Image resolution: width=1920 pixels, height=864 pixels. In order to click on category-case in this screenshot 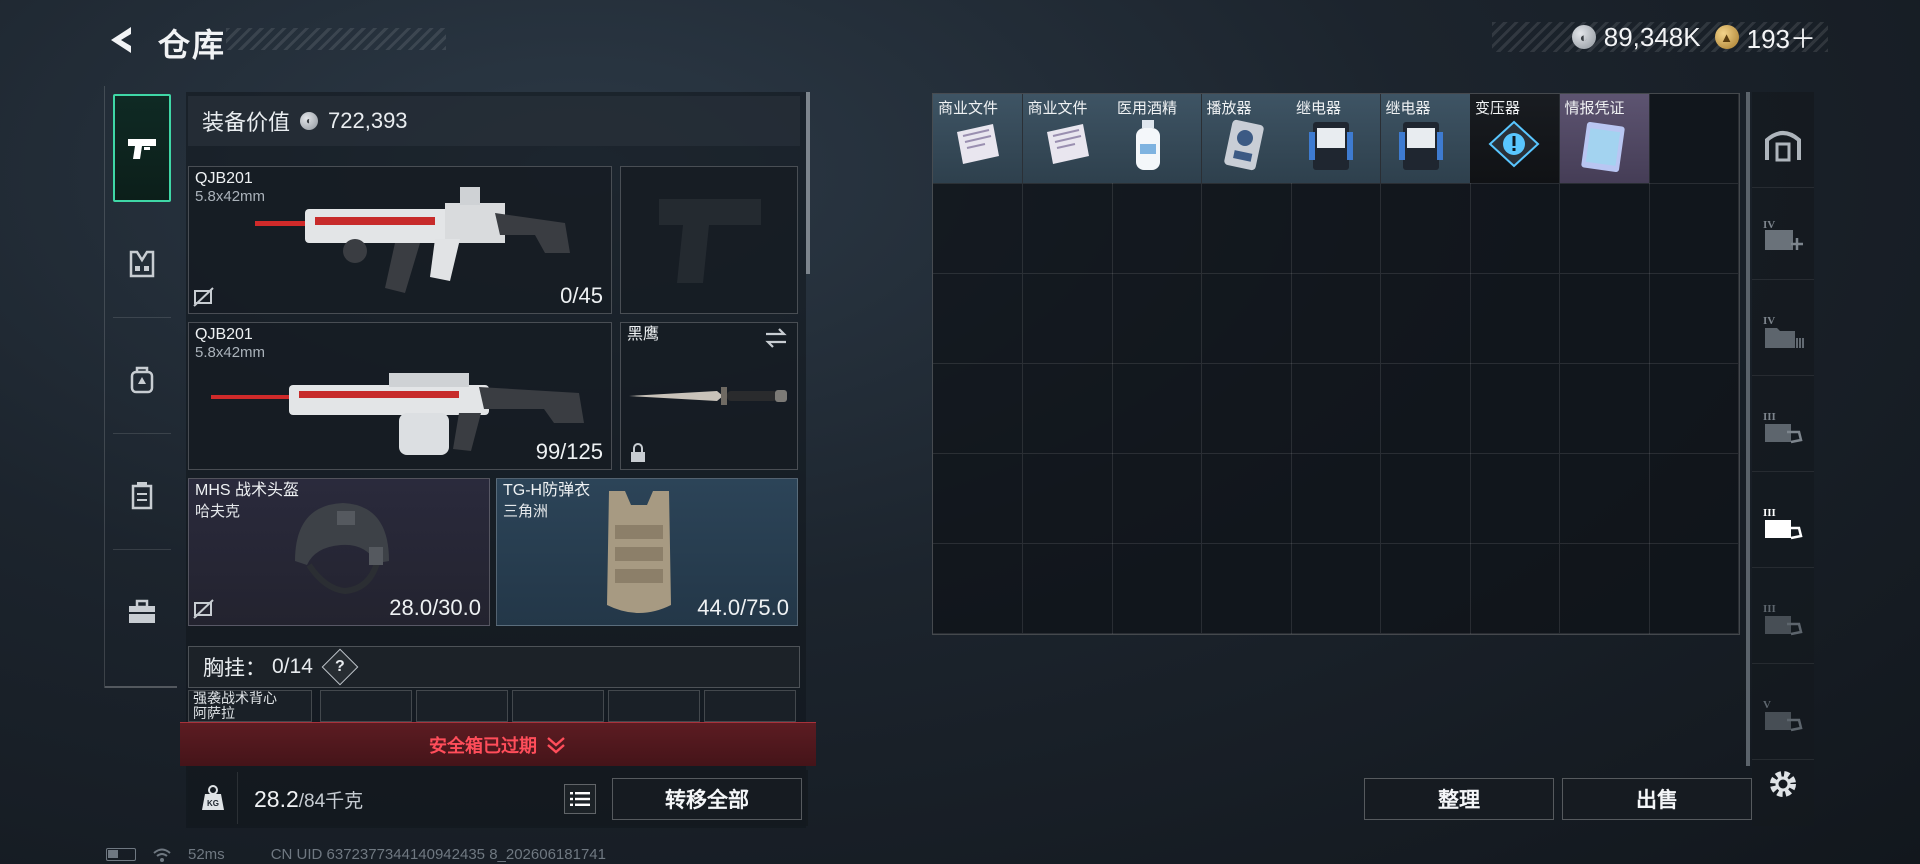, I will do `click(142, 612)`.